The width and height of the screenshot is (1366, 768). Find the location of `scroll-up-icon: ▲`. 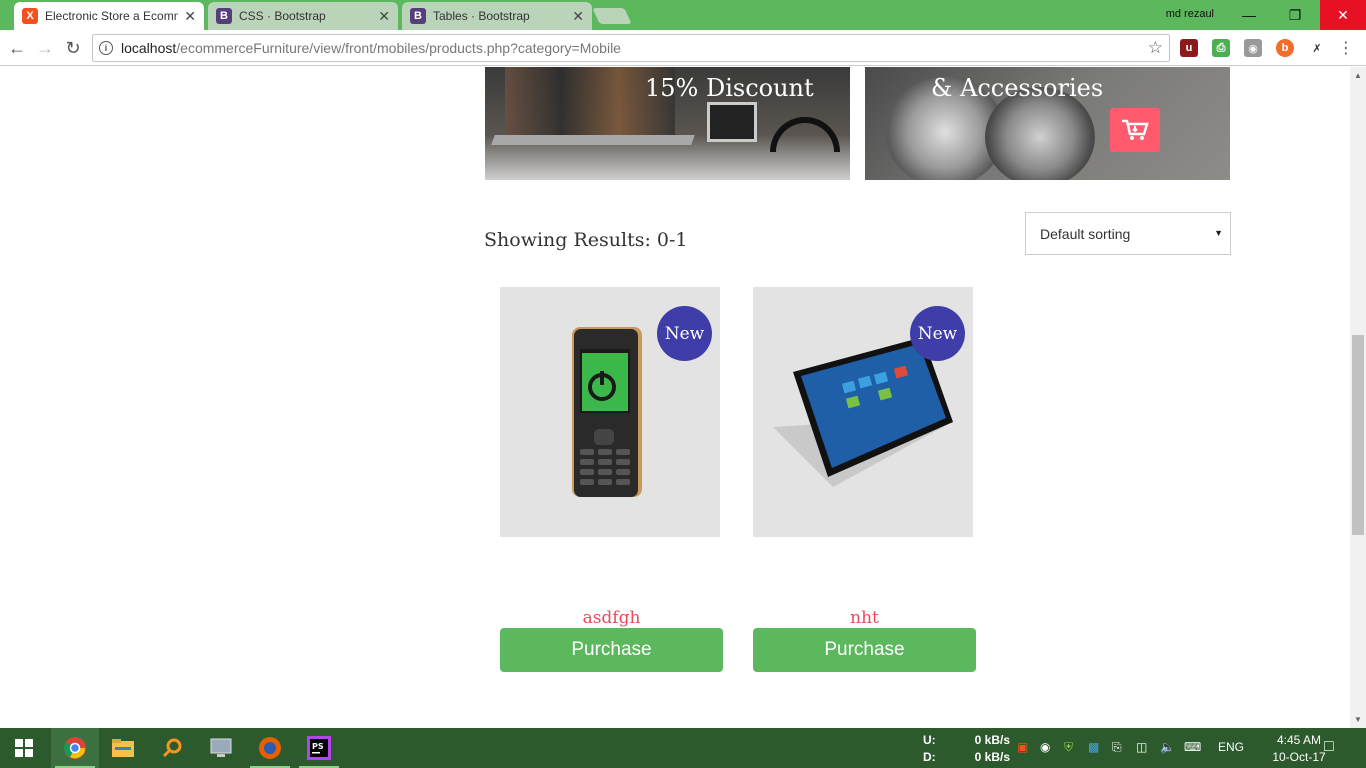

scroll-up-icon: ▲ is located at coordinates (1358, 75).